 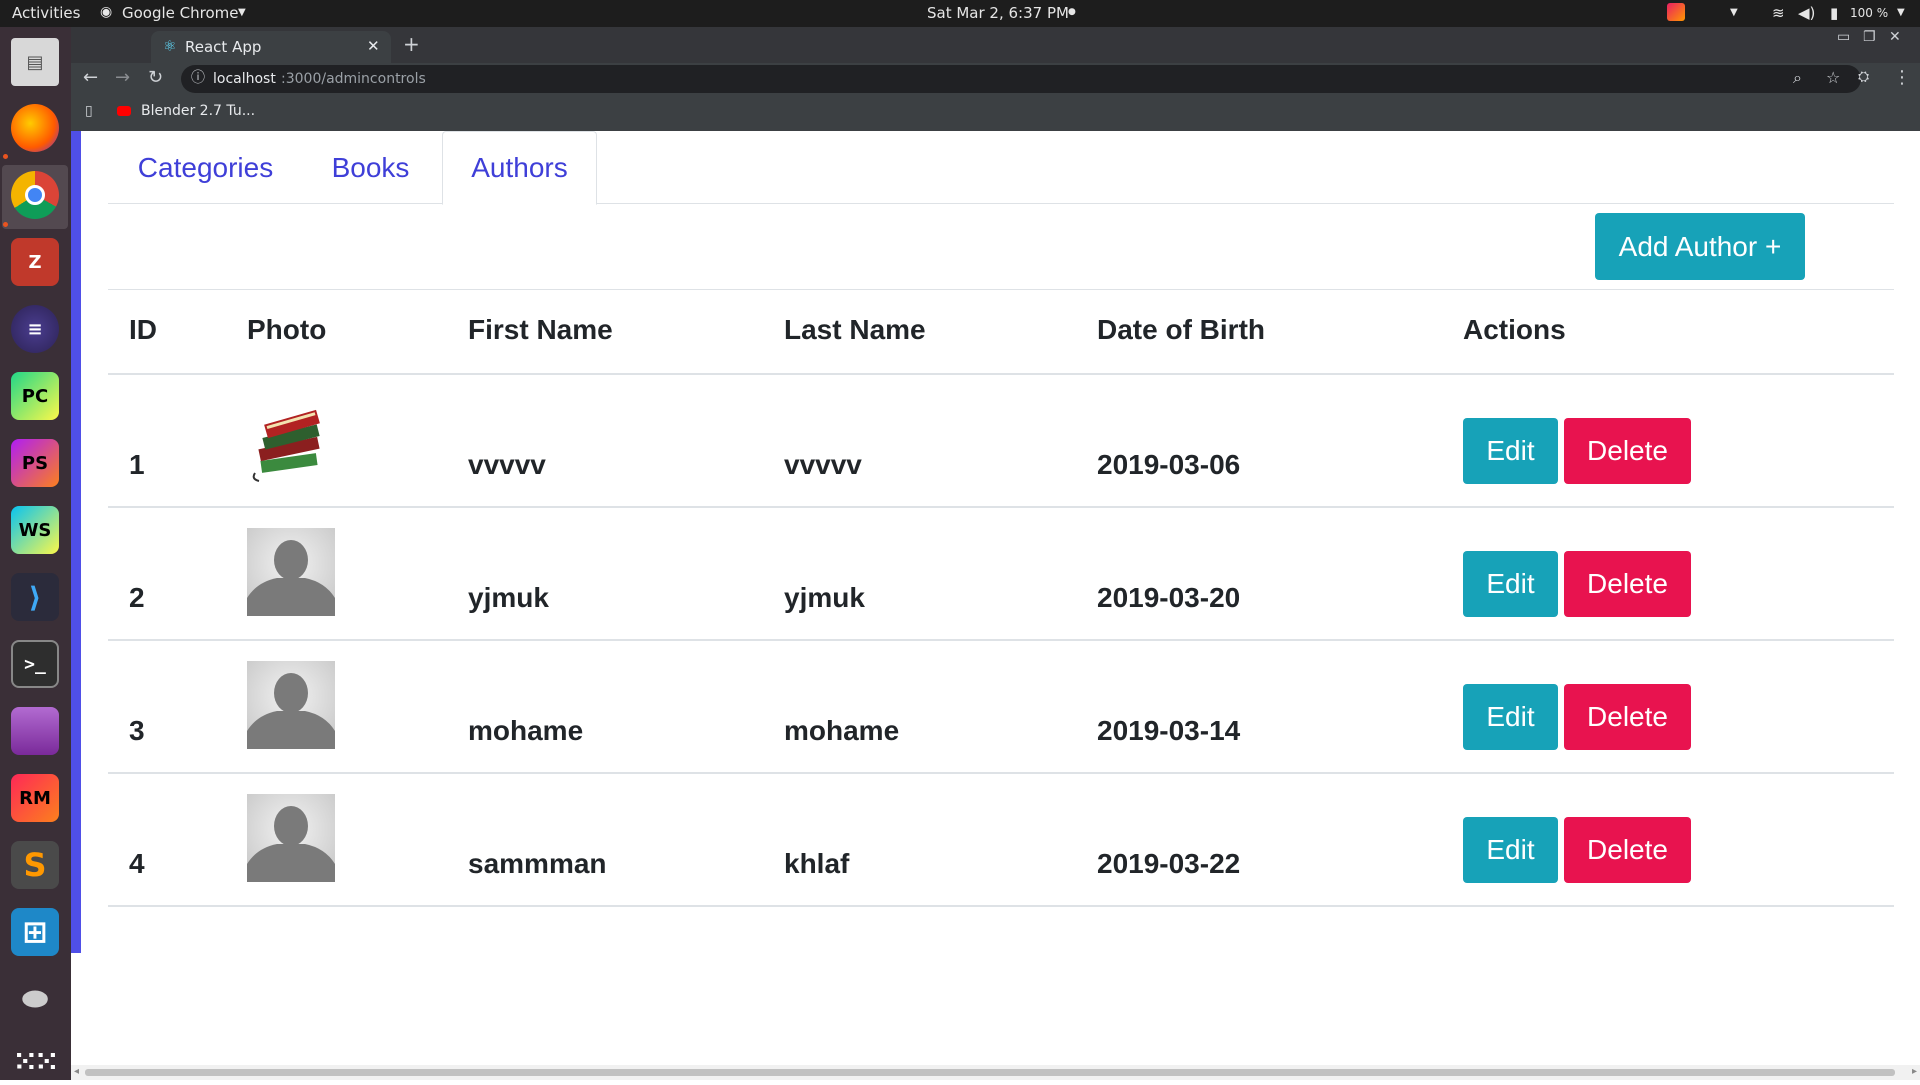 I want to click on header-id: ID, so click(x=143, y=329).